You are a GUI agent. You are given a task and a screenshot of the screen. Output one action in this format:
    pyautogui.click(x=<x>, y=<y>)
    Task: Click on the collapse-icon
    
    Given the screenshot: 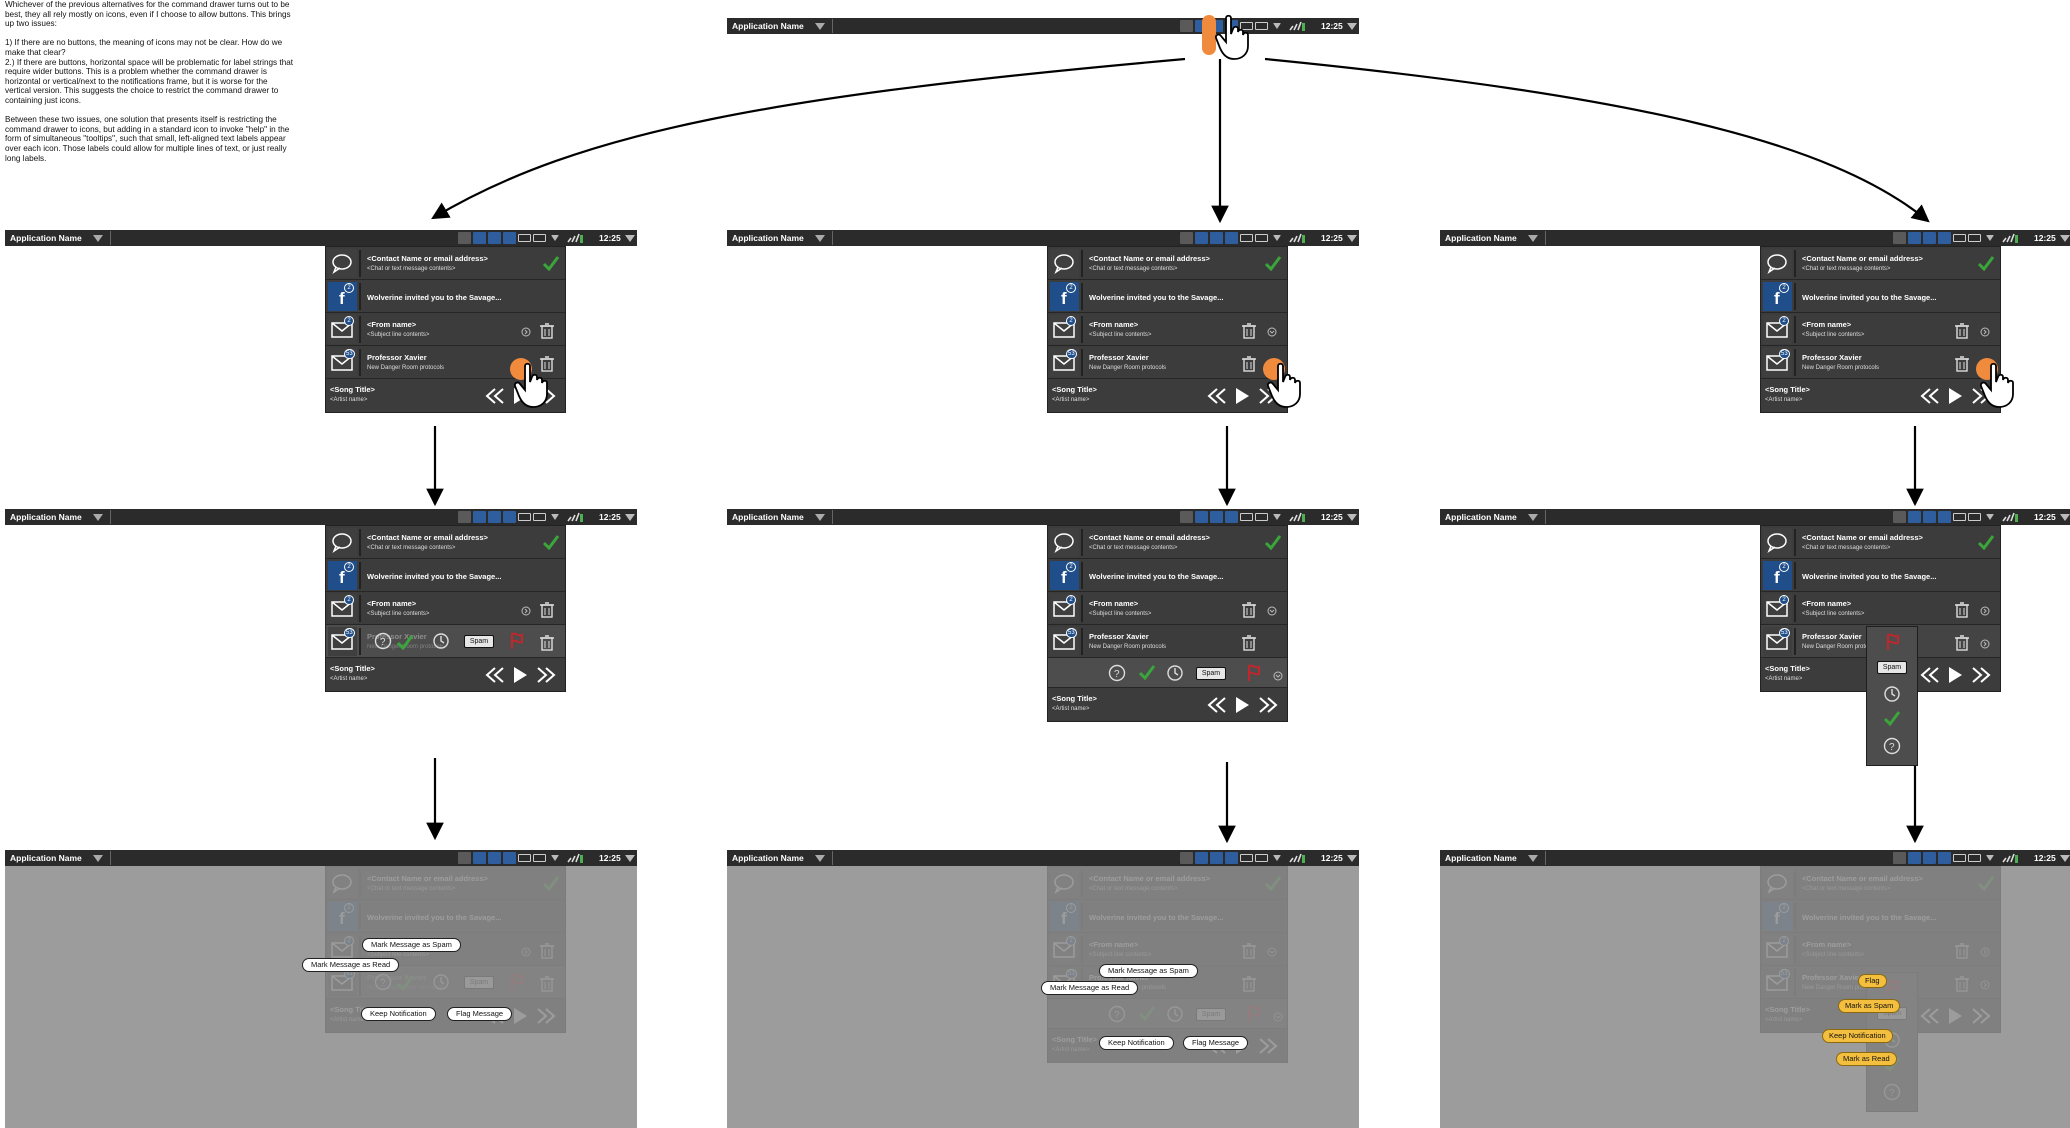 What is the action you would take?
    pyautogui.click(x=1278, y=677)
    